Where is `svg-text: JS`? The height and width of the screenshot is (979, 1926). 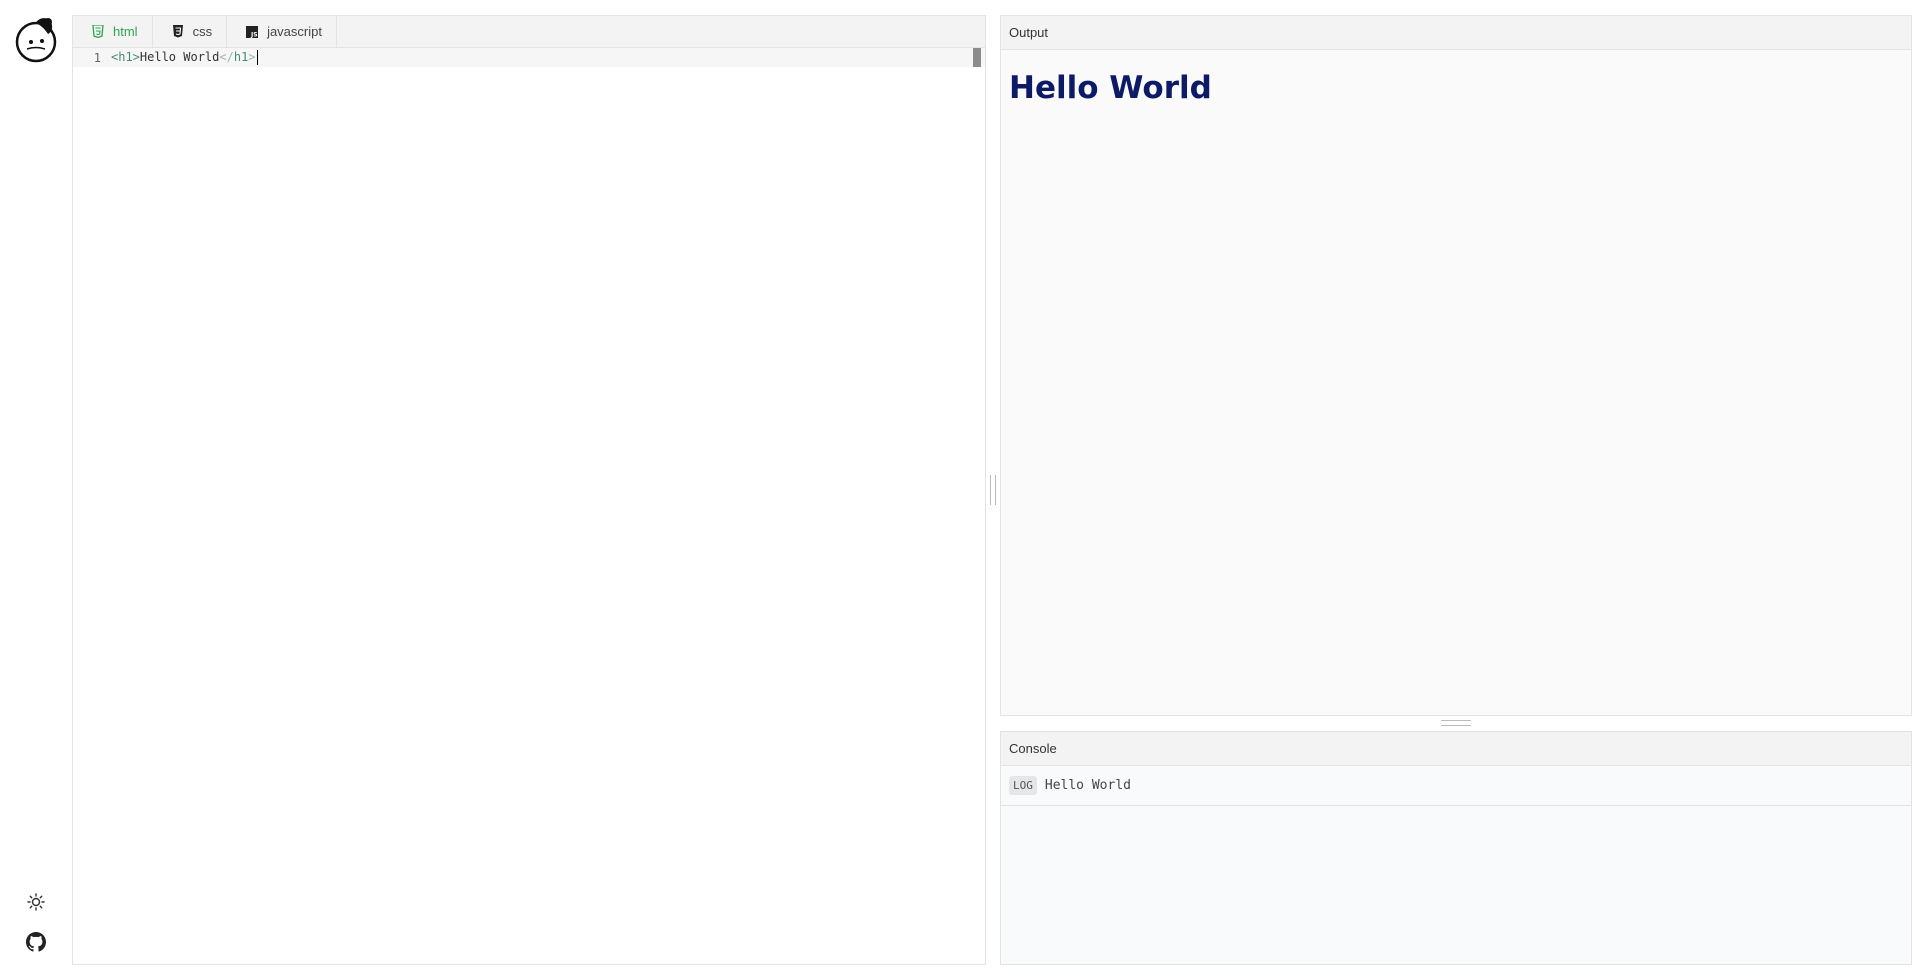
svg-text: JS is located at coordinates (254, 34).